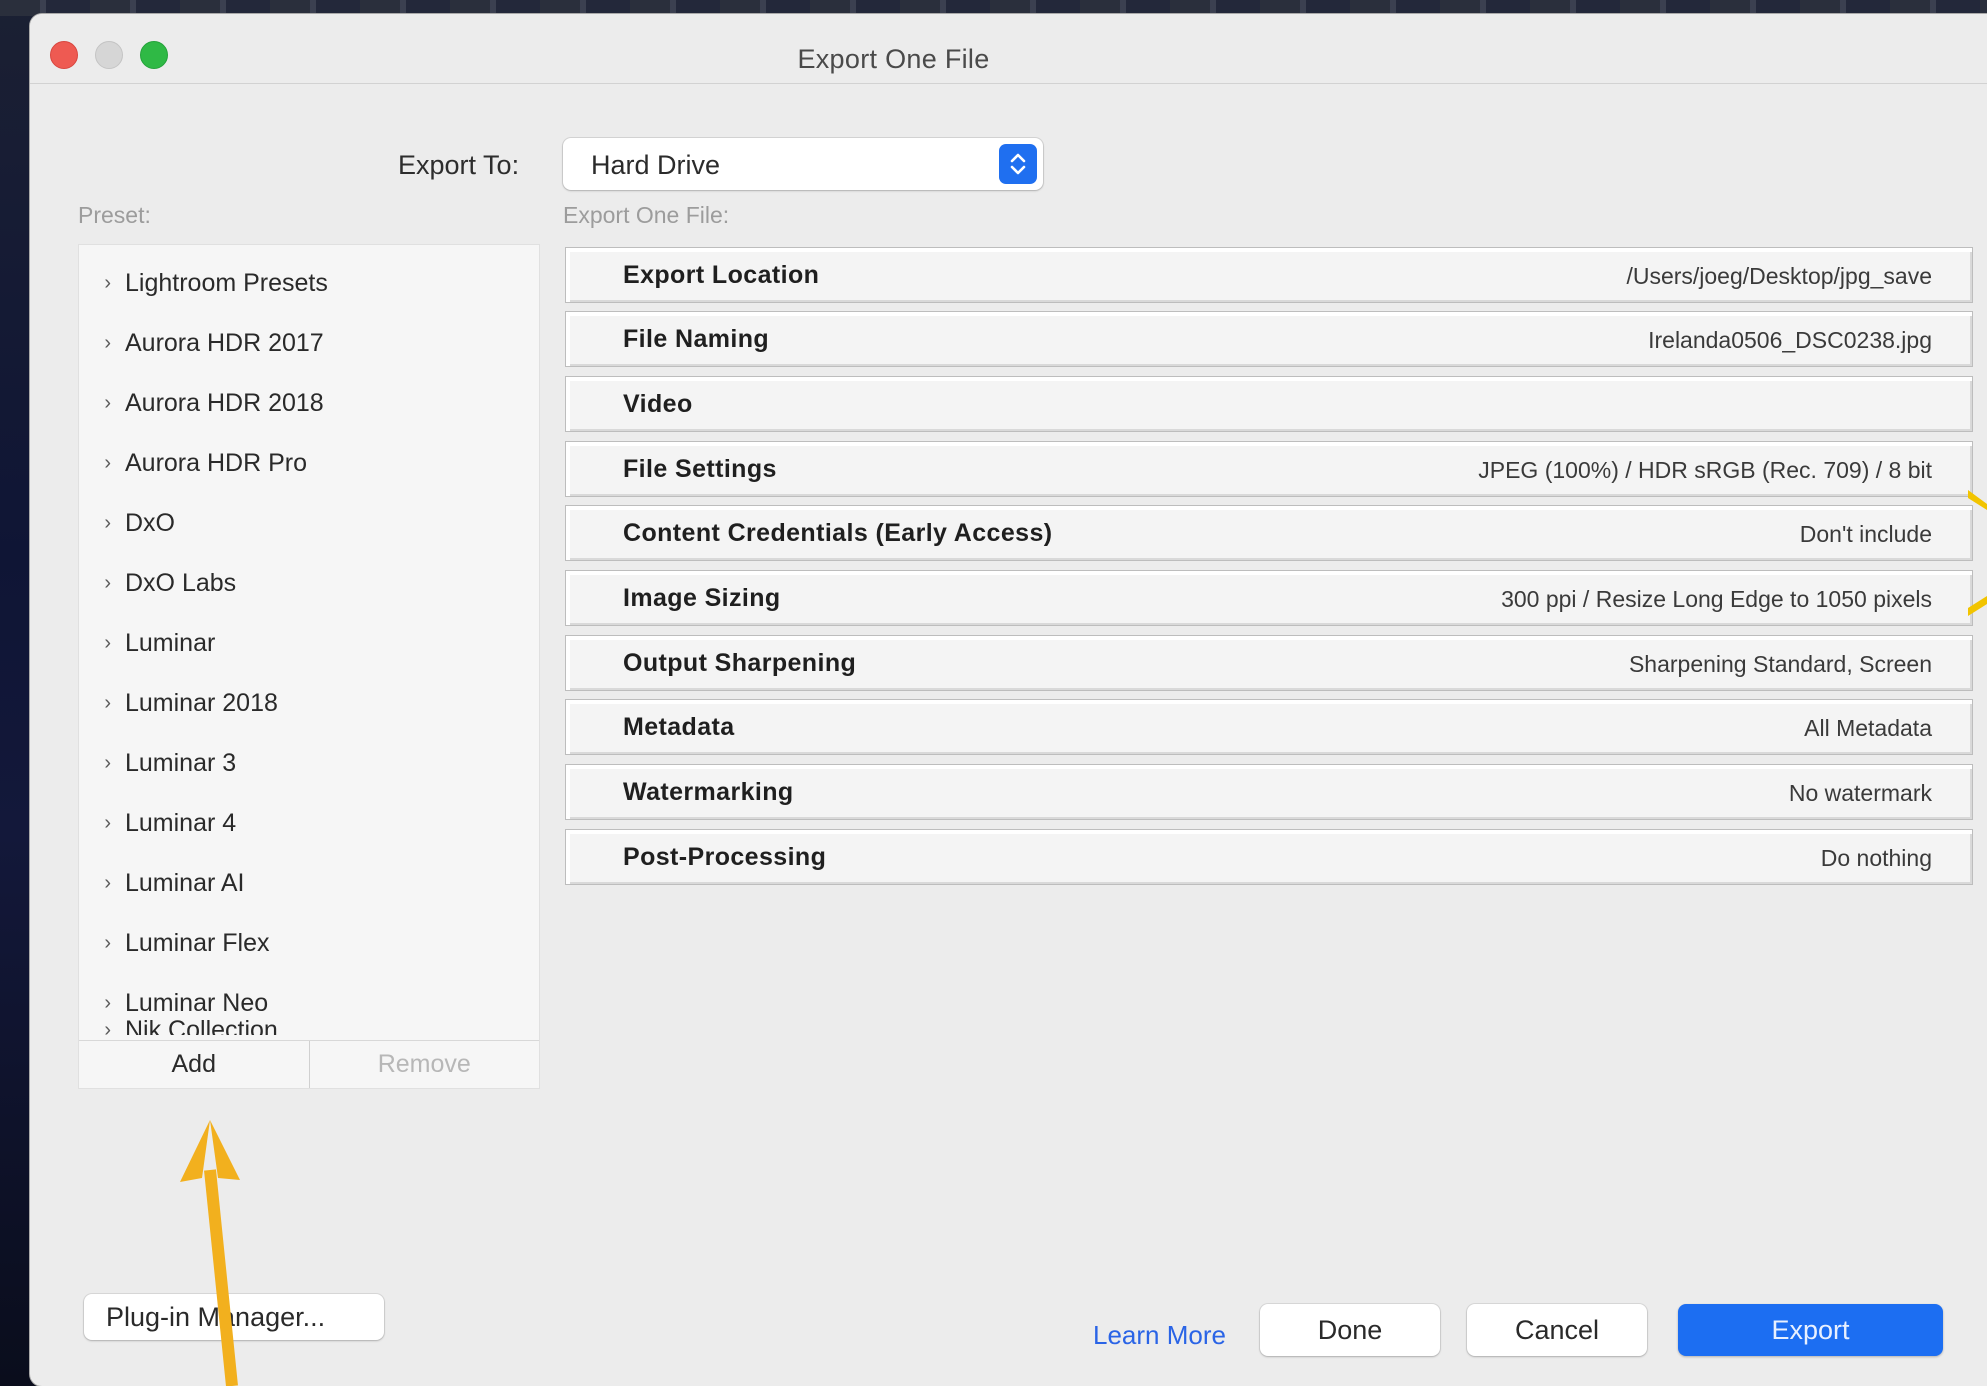  Describe the element at coordinates (309, 943) in the screenshot. I see `preset-folder: › Luminar Flex` at that location.